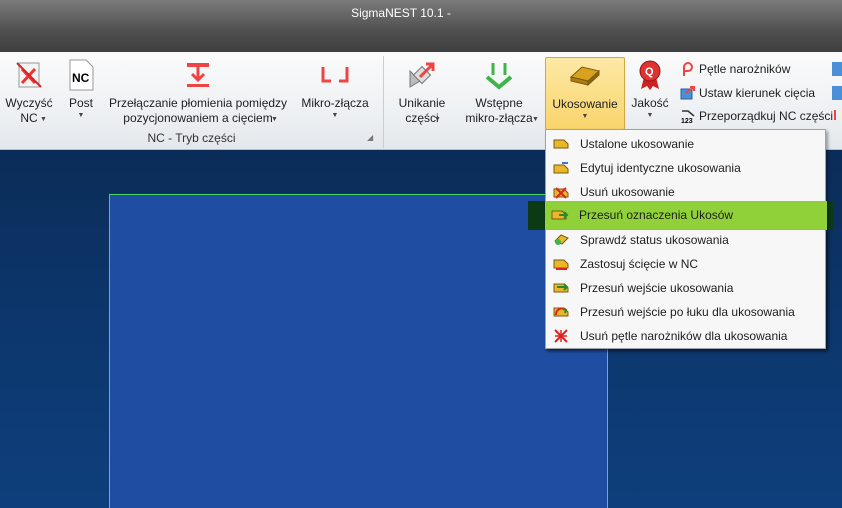 The height and width of the screenshot is (508, 842). What do you see at coordinates (499, 103) in the screenshot?
I see `pre-micro-joints-label-1: Wstępne` at bounding box center [499, 103].